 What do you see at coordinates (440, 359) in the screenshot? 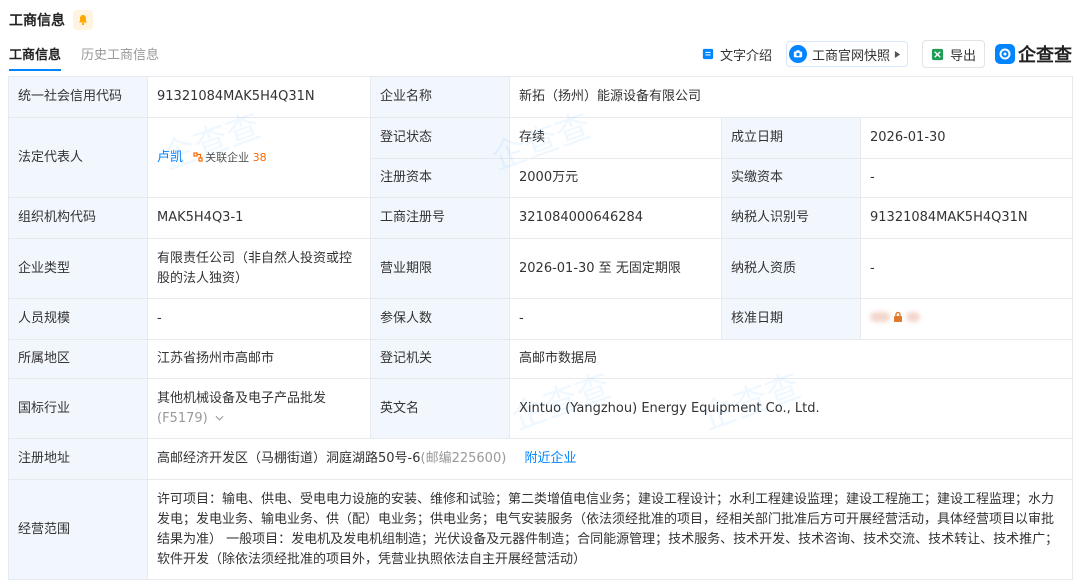
I see `authority-label: 登记机关` at bounding box center [440, 359].